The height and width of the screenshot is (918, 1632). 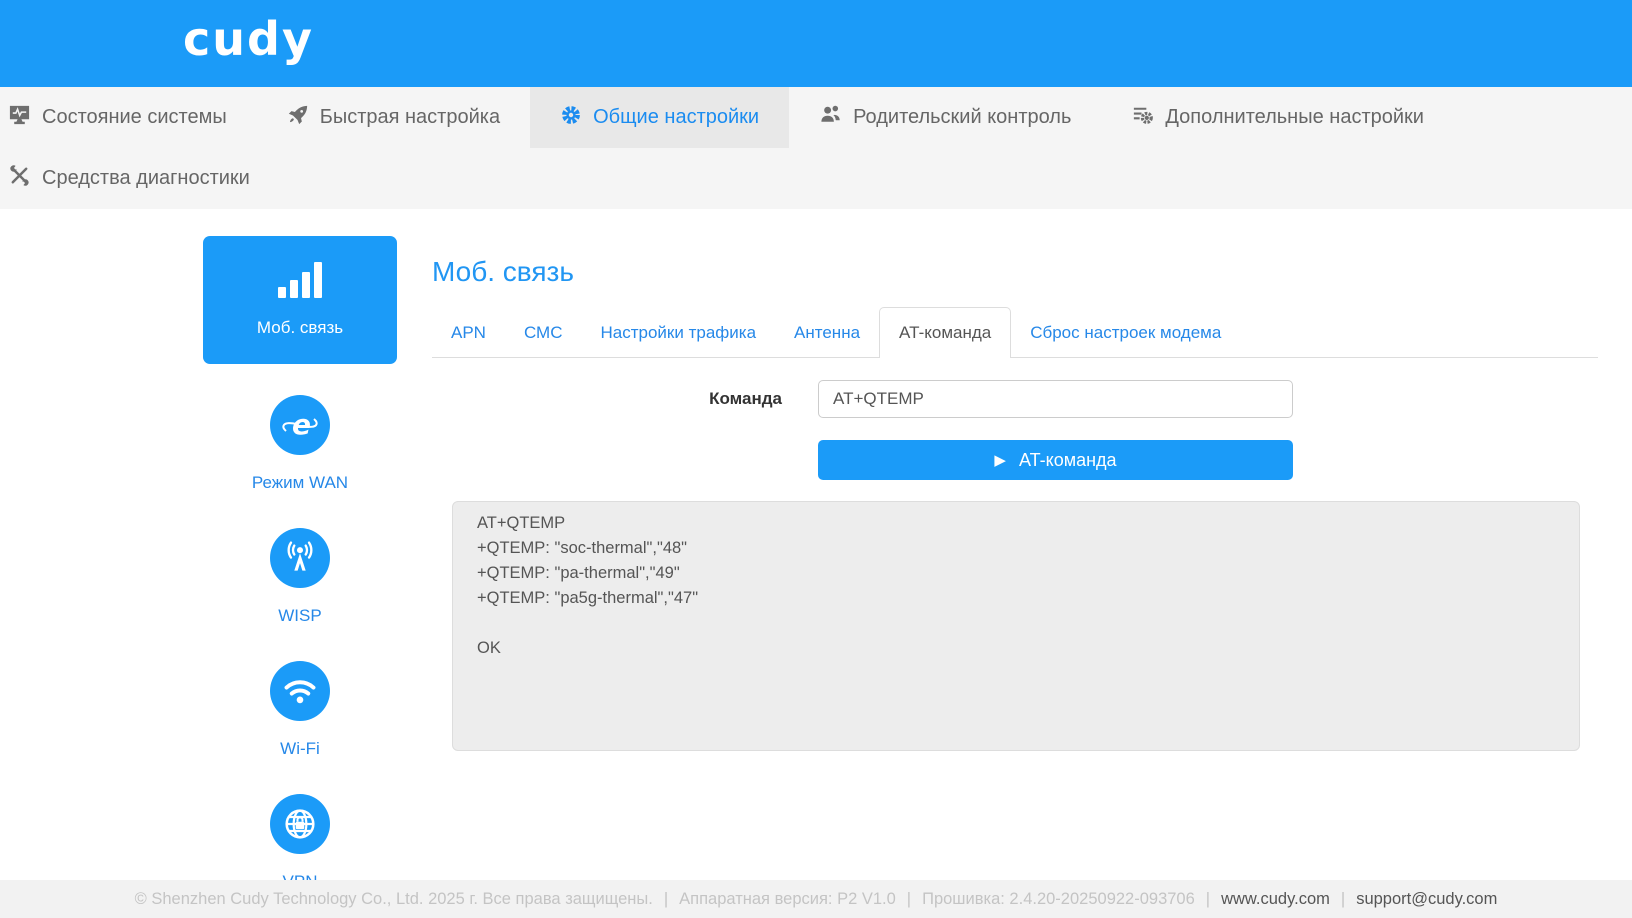 I want to click on sidebar-item-label: Моб. связь, so click(x=300, y=327).